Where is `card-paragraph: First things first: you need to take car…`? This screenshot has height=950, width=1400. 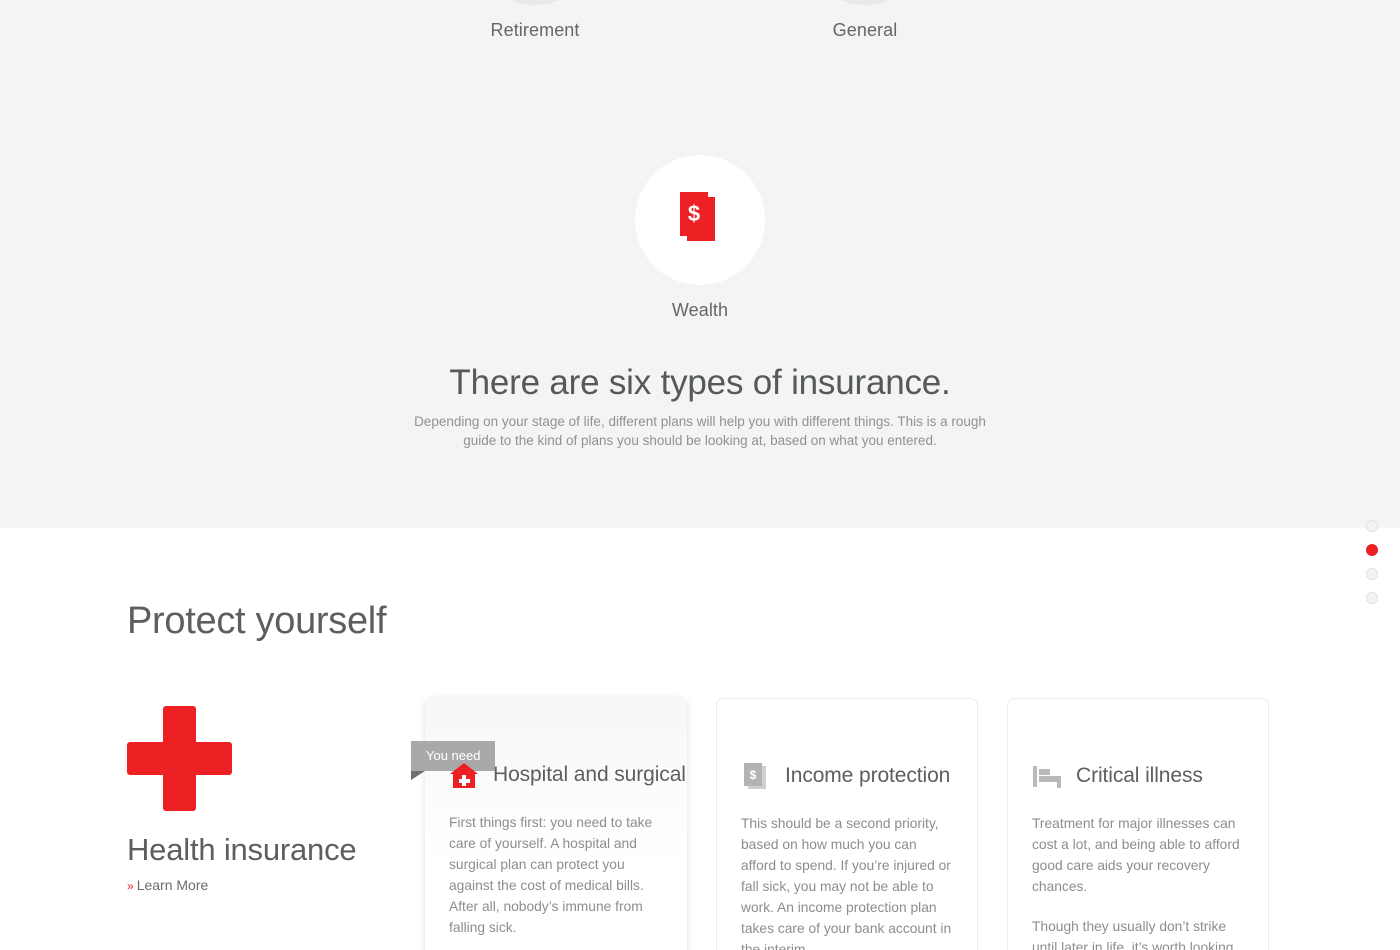 card-paragraph: First things first: you need to take car… is located at coordinates (551, 875).